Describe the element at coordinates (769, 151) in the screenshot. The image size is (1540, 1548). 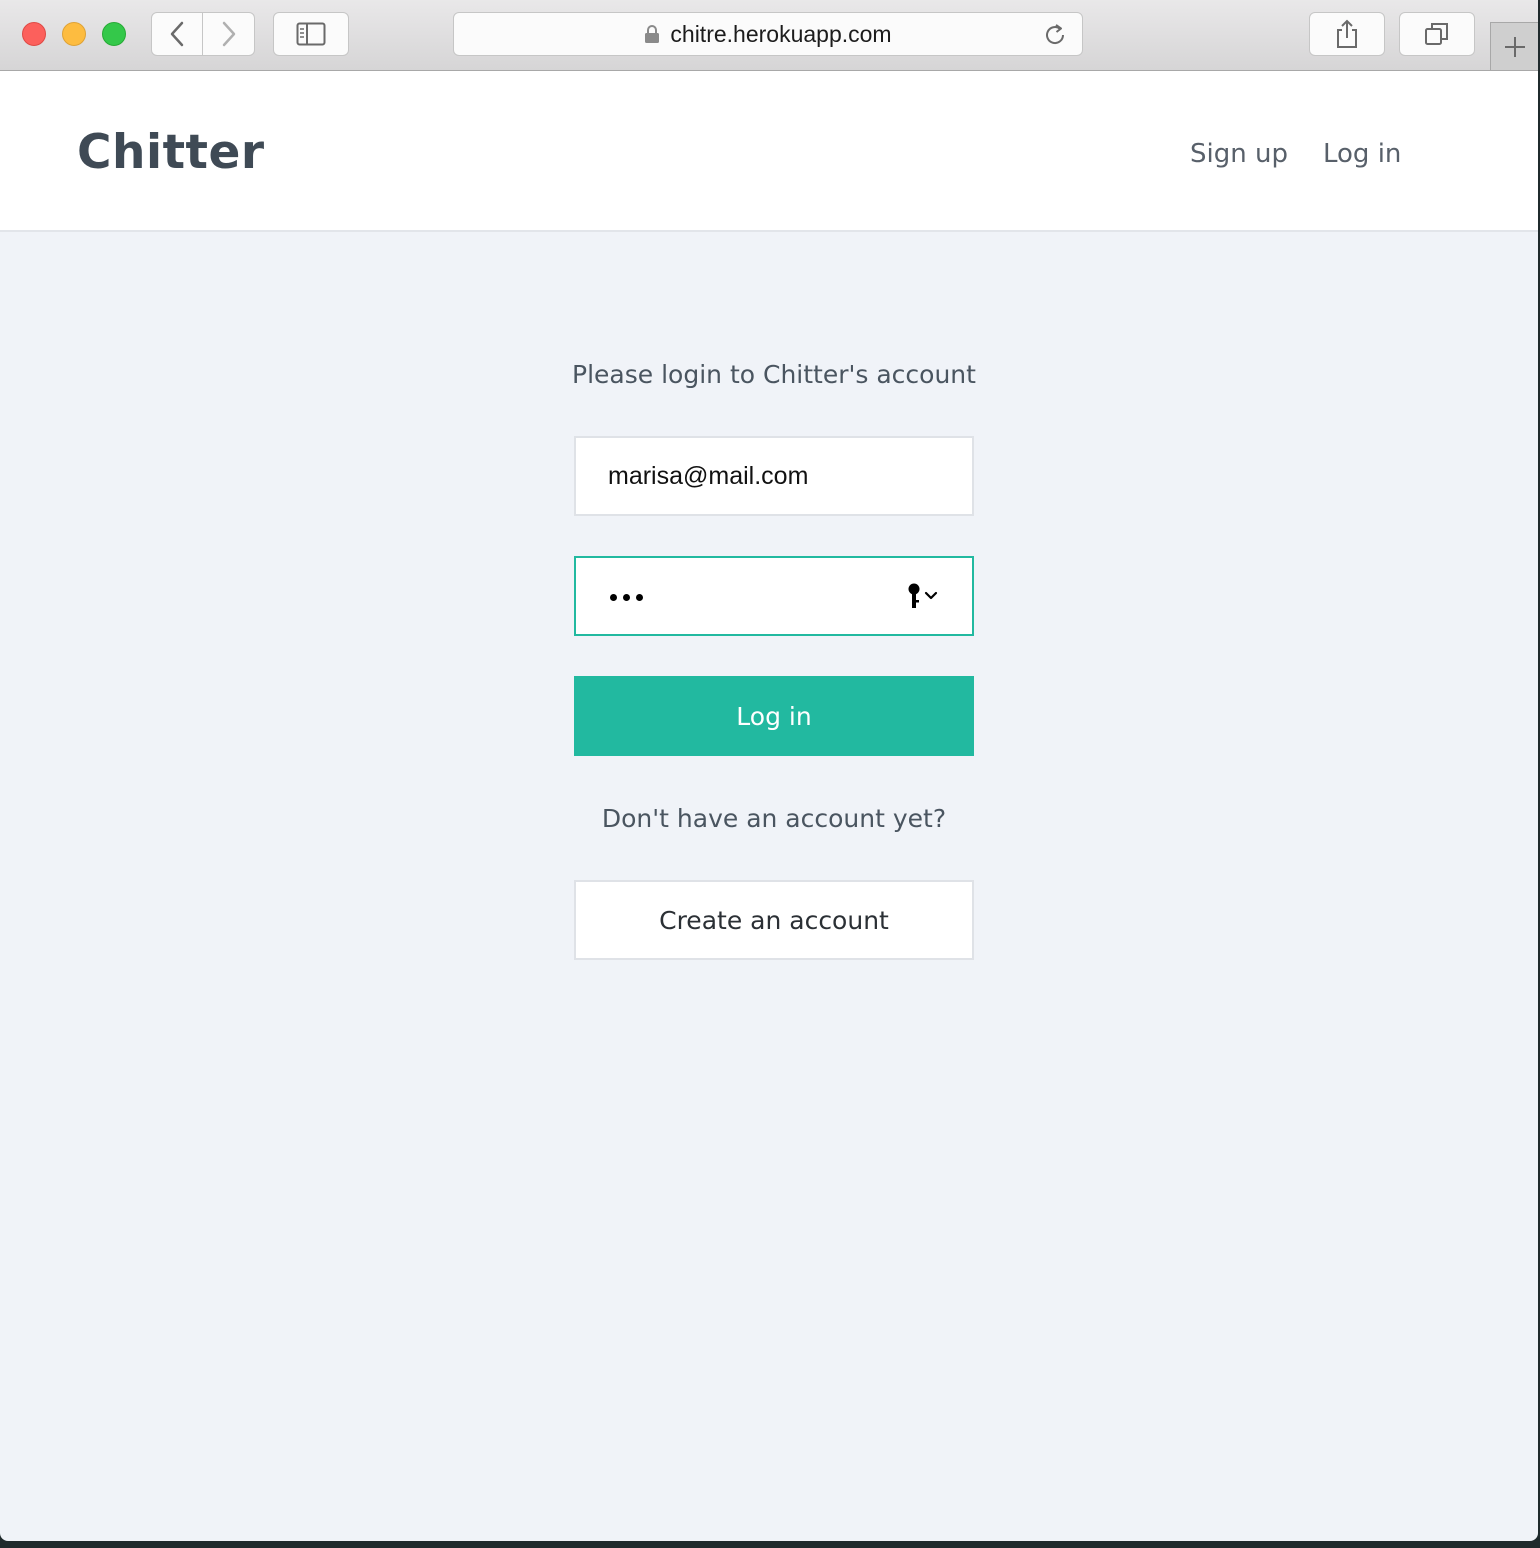
I see `site-header: Chitter Sign up Log in` at that location.